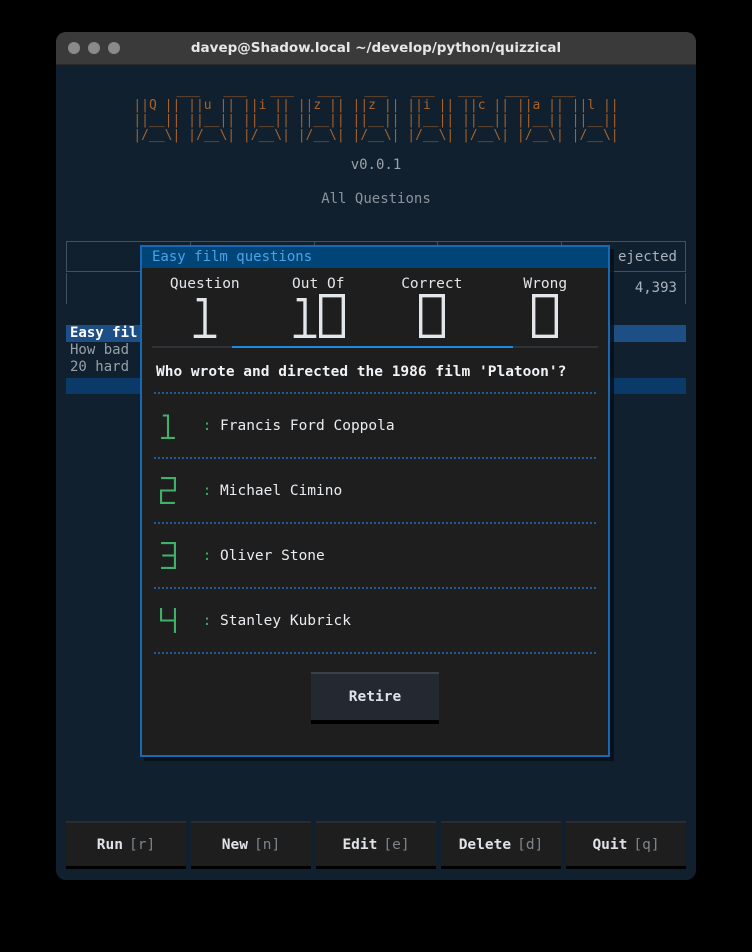  I want to click on stats-divider, so click(375, 347).